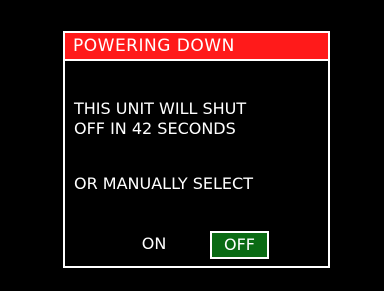  What do you see at coordinates (163, 183) in the screenshot?
I see `manual-select-prompt: OR MANUALLY SELECT` at bounding box center [163, 183].